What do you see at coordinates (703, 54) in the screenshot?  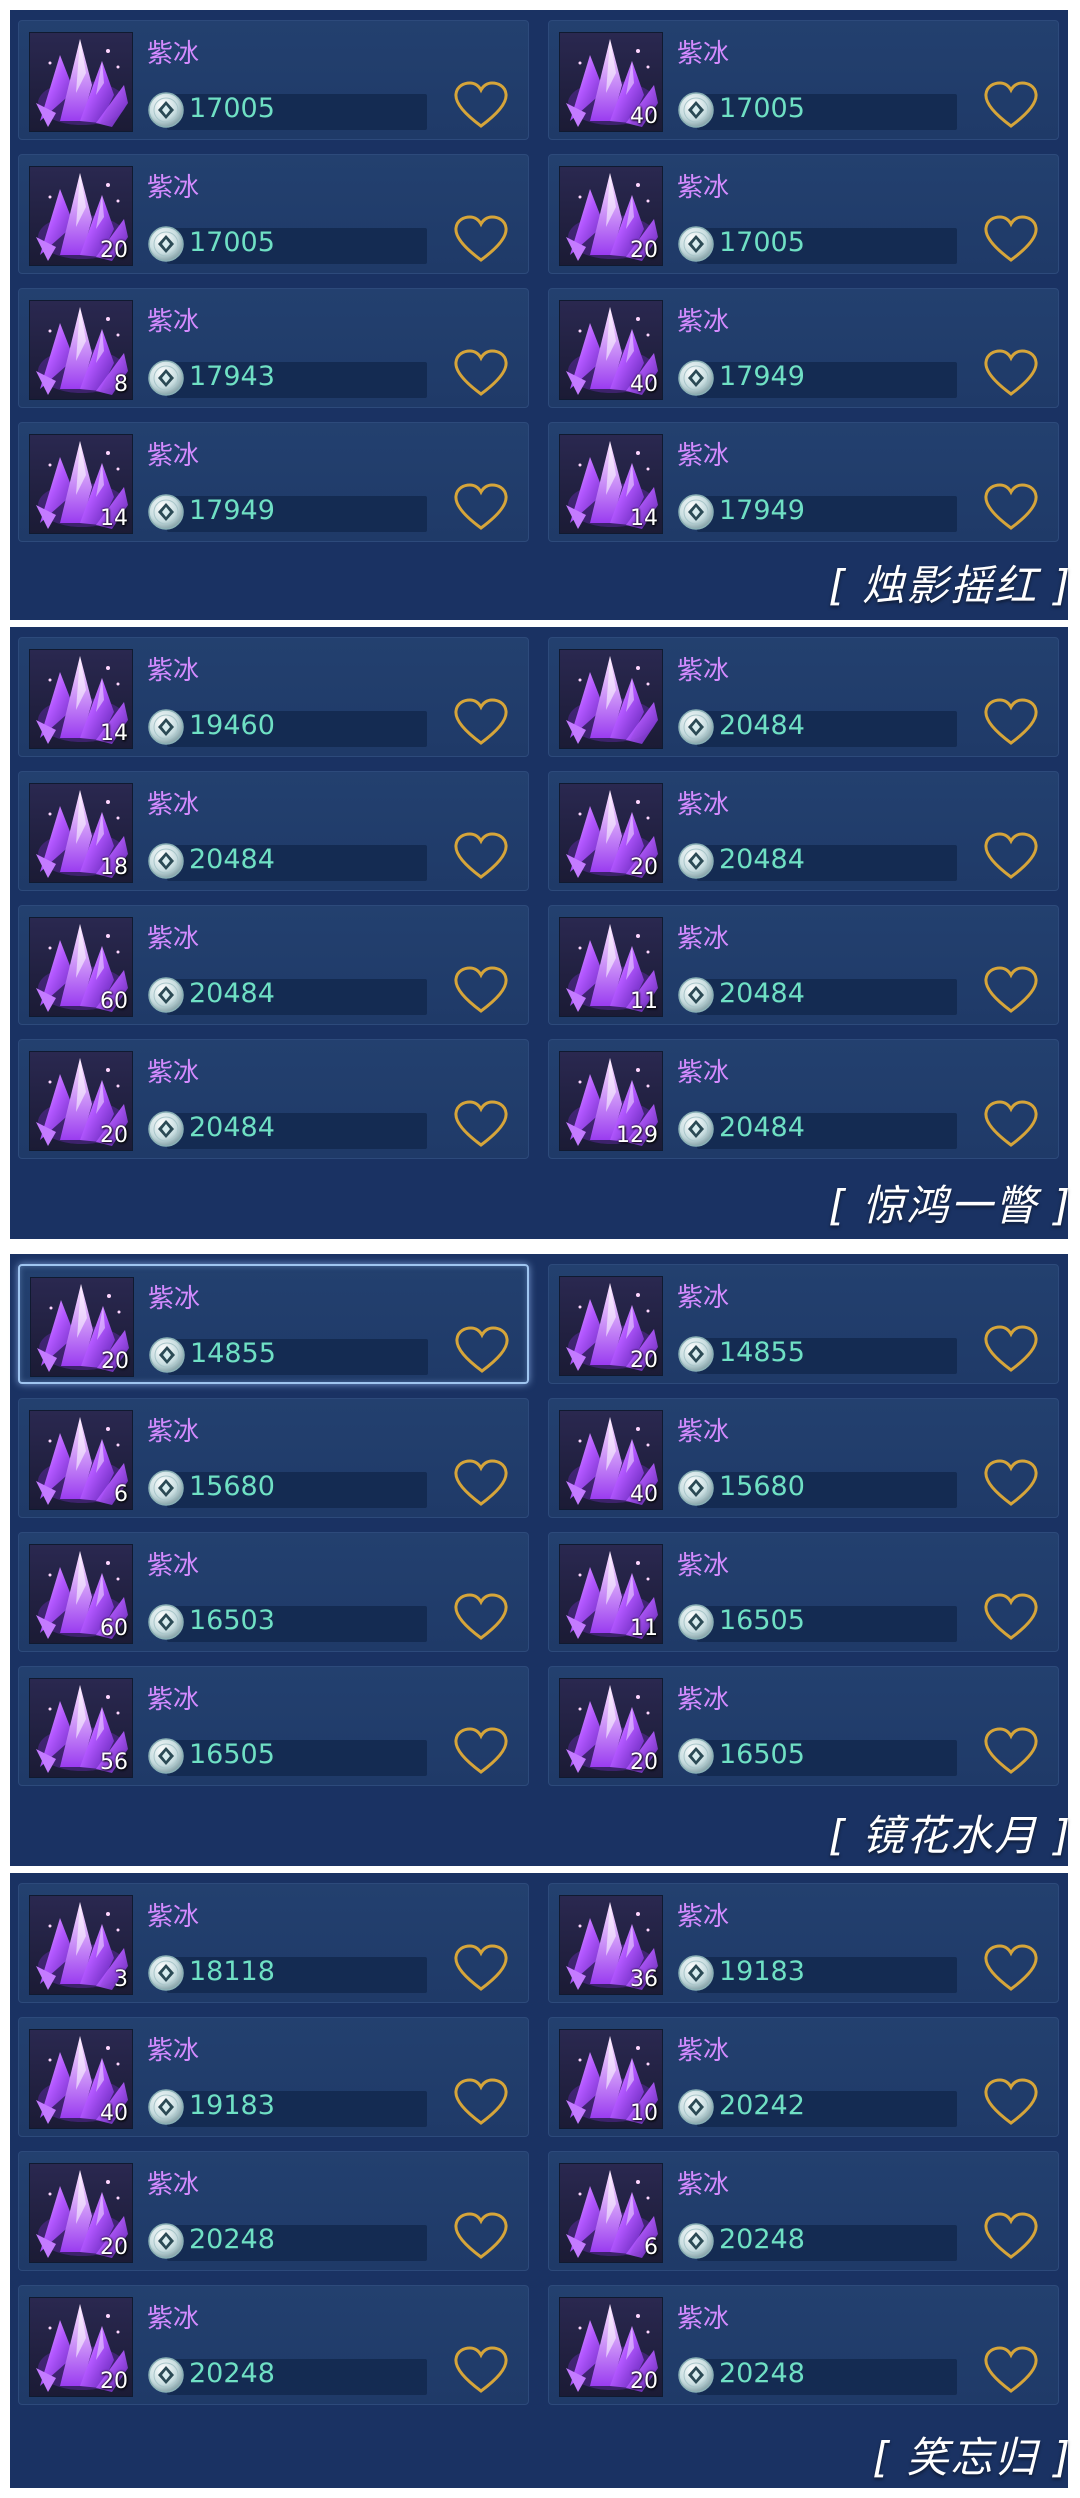 I see `item-name: 紫冰` at bounding box center [703, 54].